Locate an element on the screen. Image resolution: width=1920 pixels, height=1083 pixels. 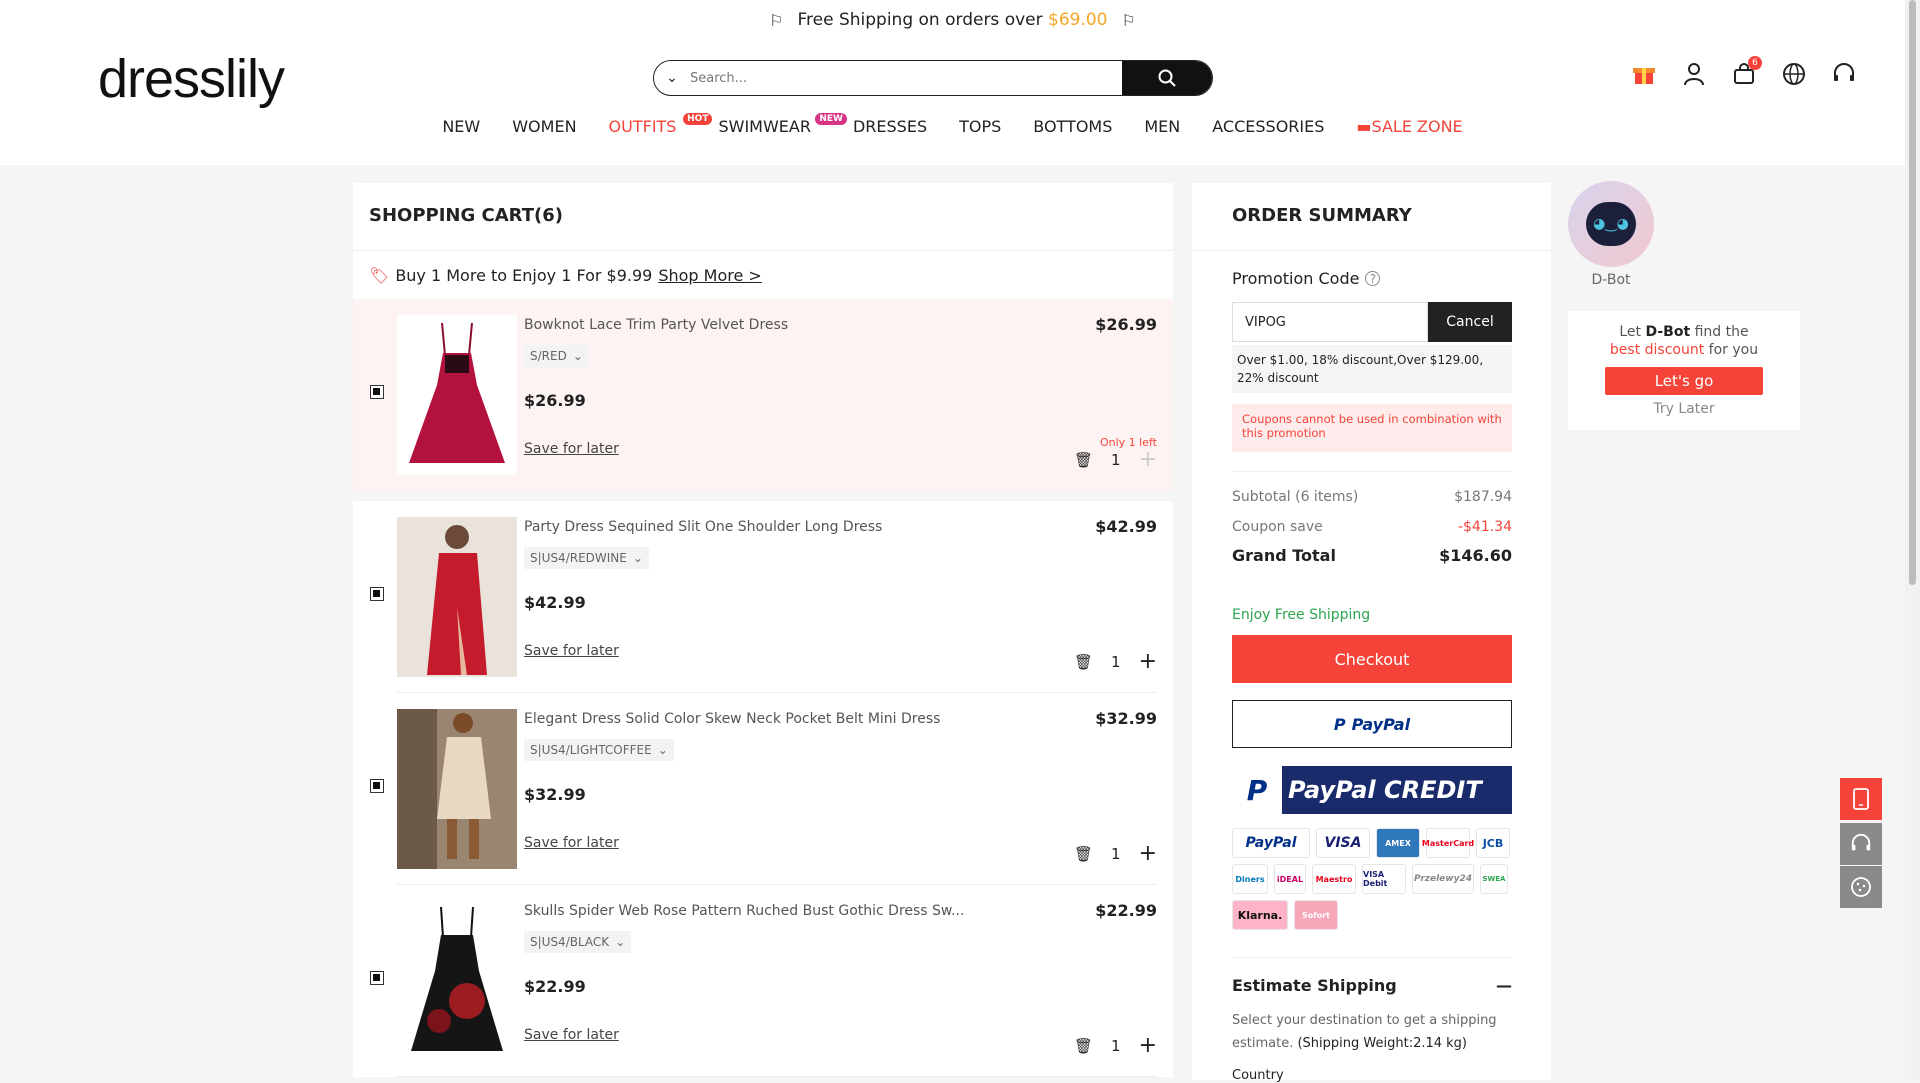
estimate-shipping-toggle: Estimate Shipping — is located at coordinates (1372, 985).